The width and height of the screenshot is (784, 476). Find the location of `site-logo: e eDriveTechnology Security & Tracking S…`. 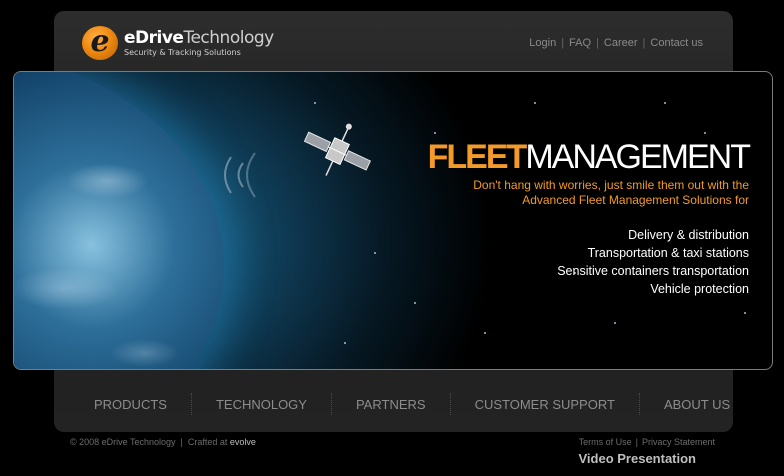

site-logo: e eDriveTechnology Security & Tracking S… is located at coordinates (178, 43).